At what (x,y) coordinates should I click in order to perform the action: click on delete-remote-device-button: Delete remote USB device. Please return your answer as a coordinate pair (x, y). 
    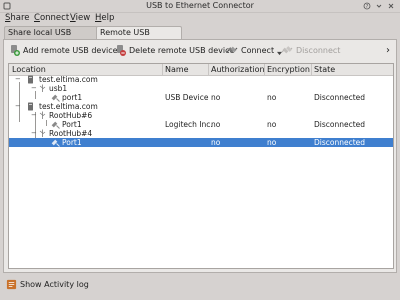
    Looking at the image, I should click on (174, 50).